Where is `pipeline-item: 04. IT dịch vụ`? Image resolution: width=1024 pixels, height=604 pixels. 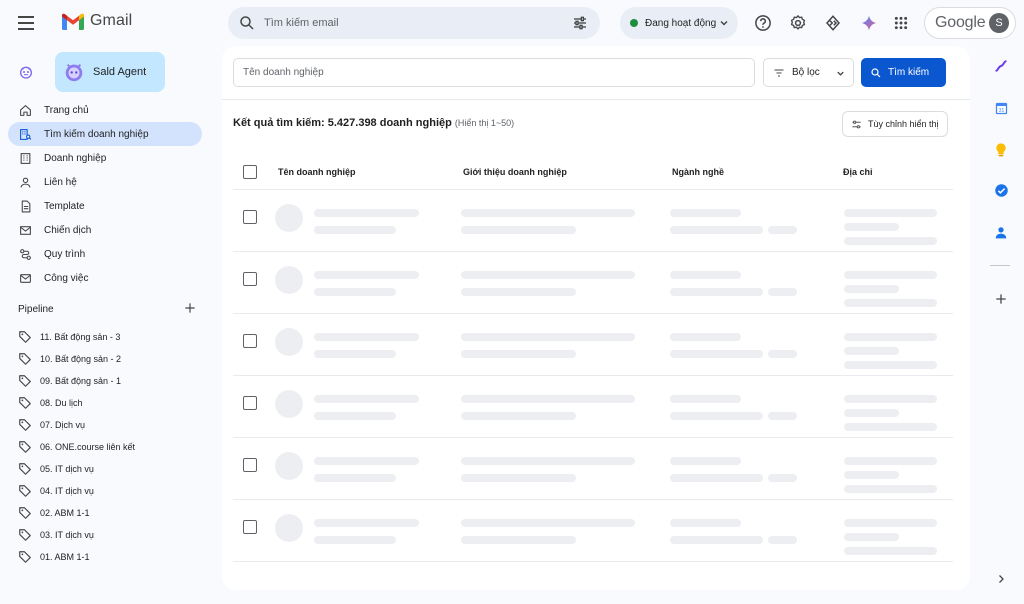
pipeline-item: 04. IT dịch vụ is located at coordinates (105, 491).